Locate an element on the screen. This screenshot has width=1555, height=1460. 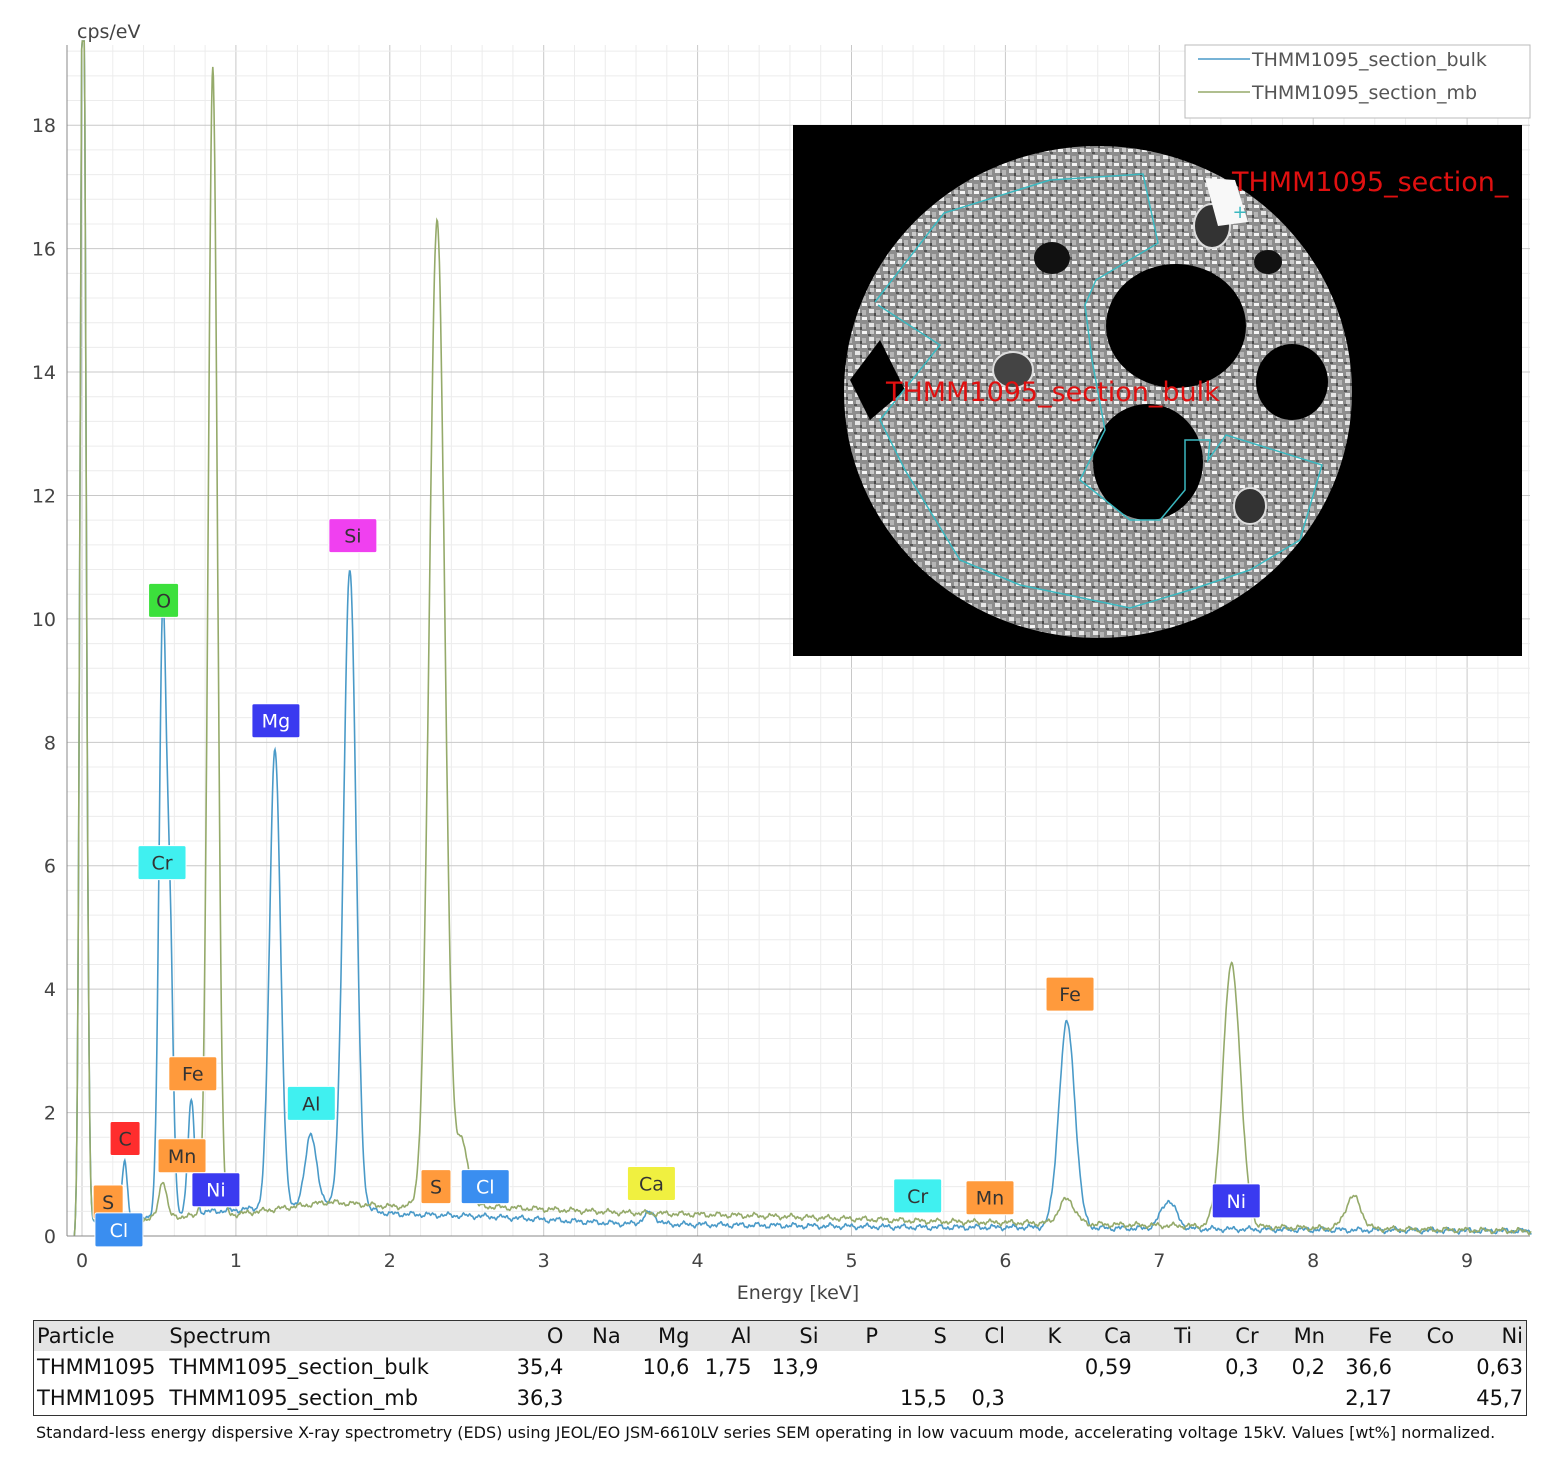
column-header-fe: Fe is located at coordinates (1362, 1336).